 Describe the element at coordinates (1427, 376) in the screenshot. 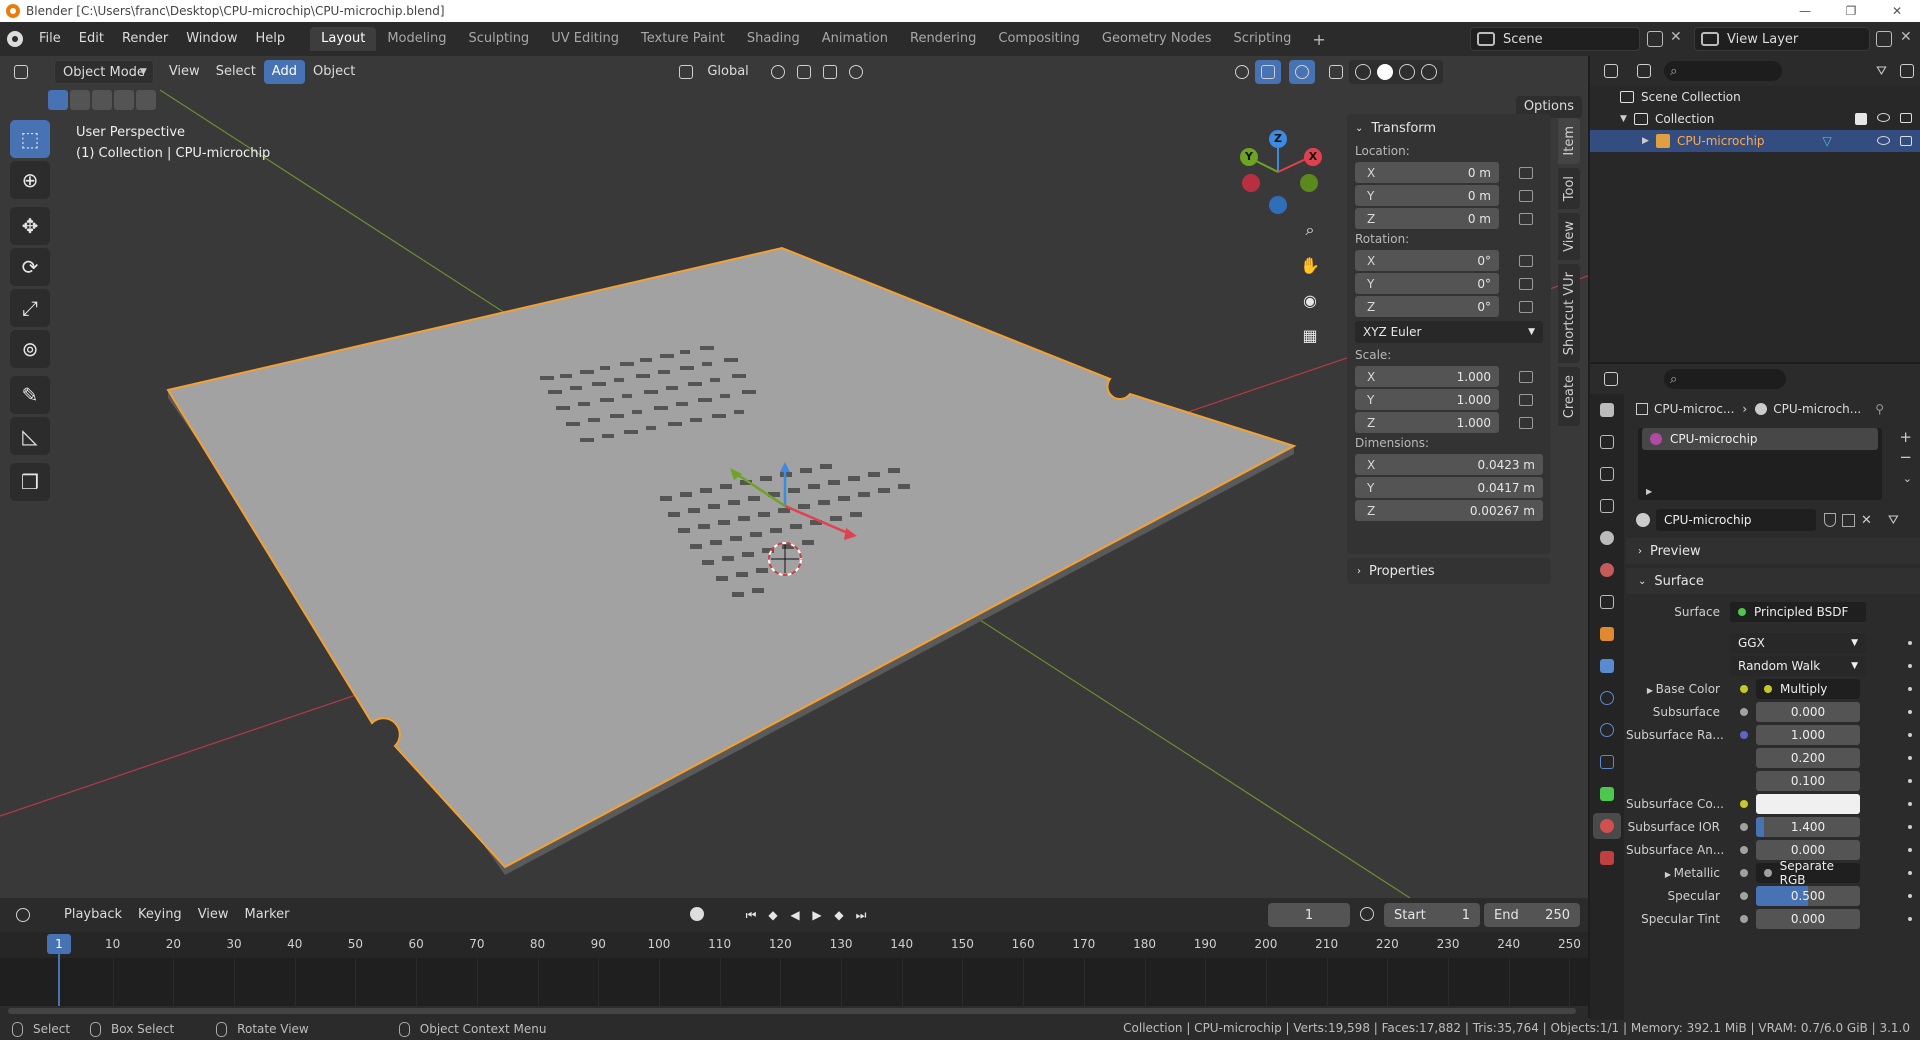

I see `scale-x-field: X 1.000` at that location.